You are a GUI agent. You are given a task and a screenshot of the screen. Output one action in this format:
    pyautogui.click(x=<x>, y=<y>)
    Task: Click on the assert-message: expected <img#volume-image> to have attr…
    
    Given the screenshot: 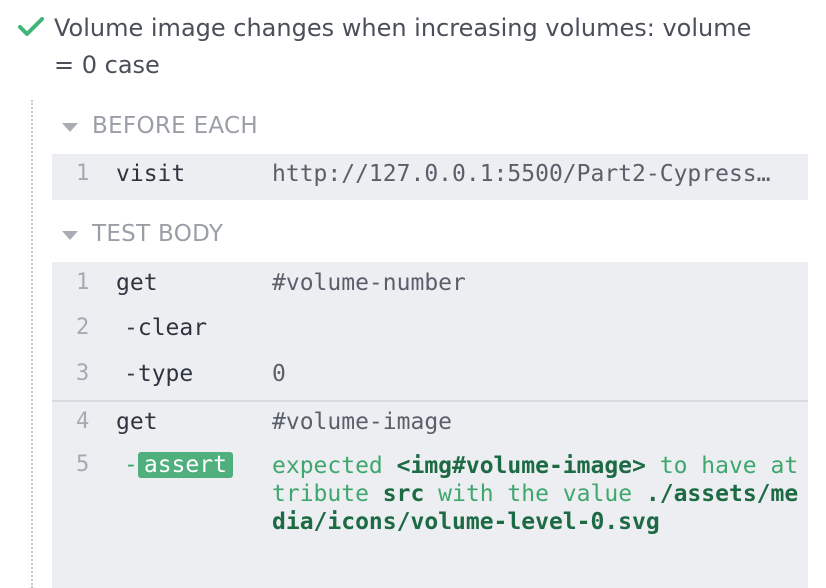 What is the action you would take?
    pyautogui.click(x=537, y=494)
    